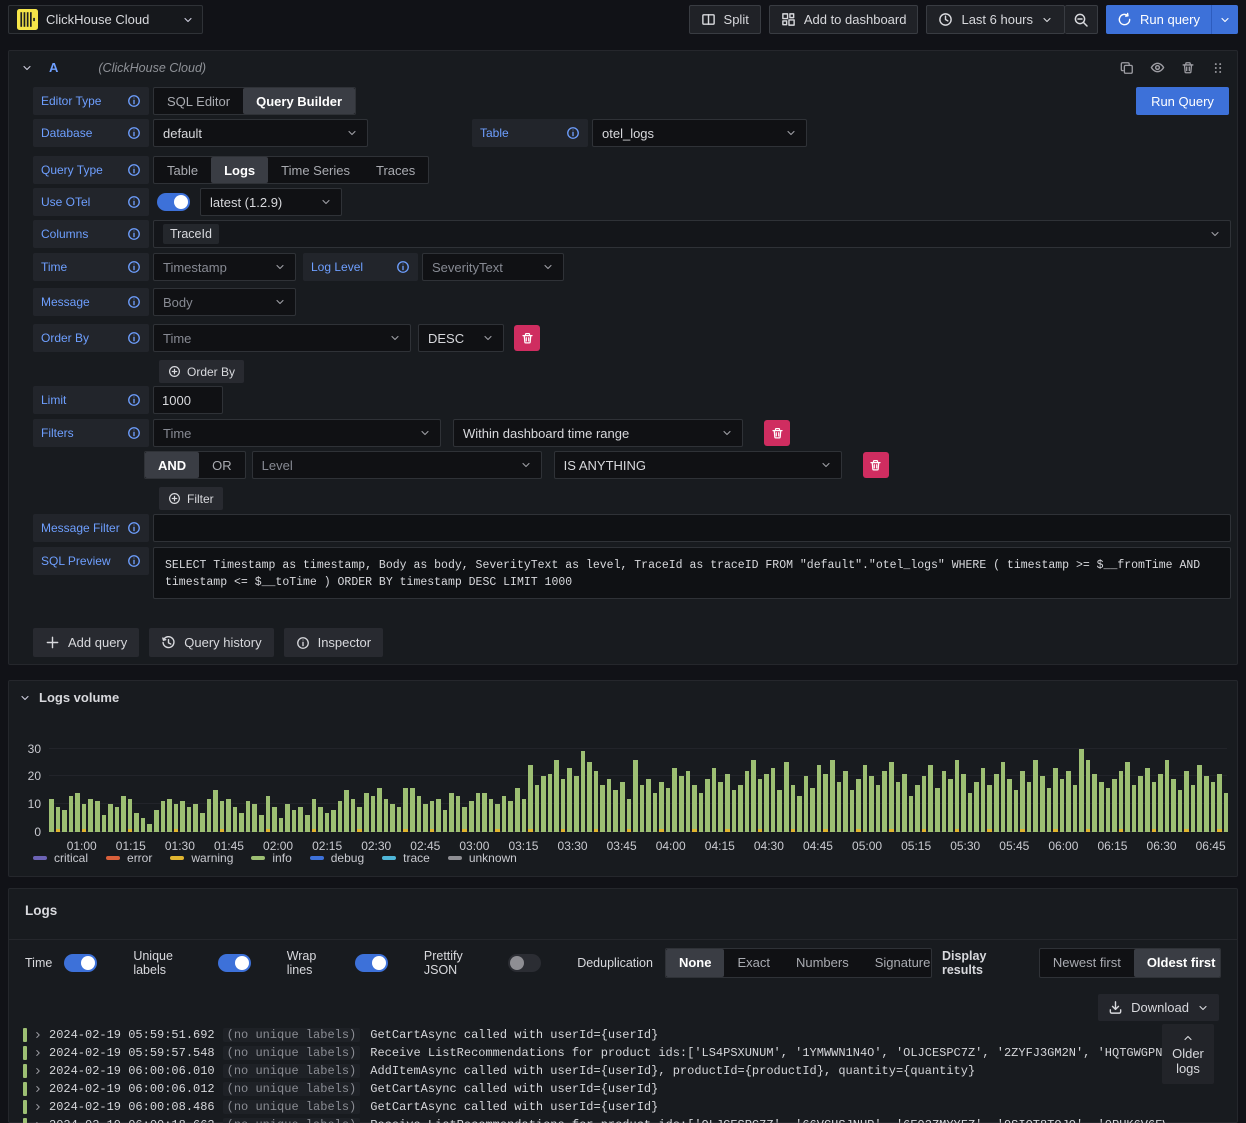 This screenshot has width=1246, height=1123. I want to click on unique-labels-toggle, so click(234, 962).